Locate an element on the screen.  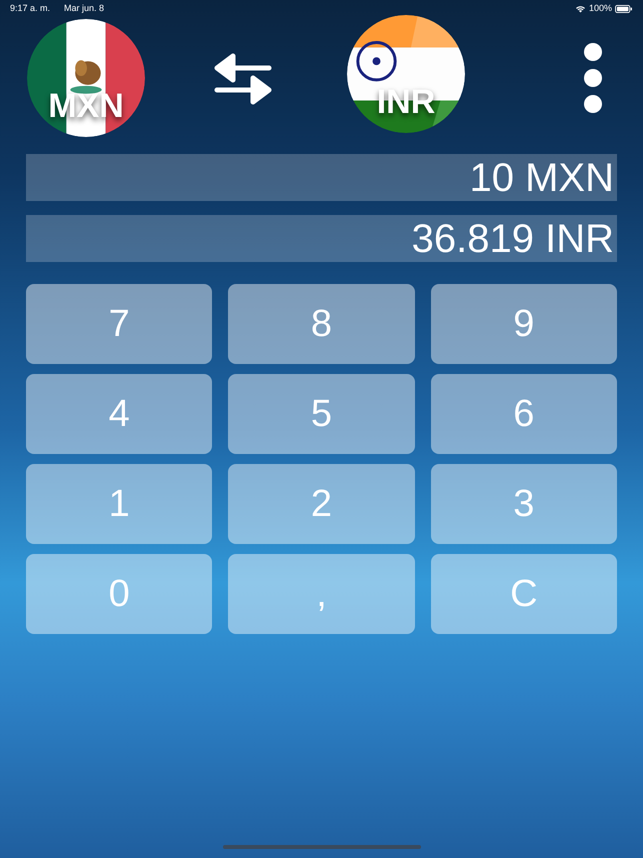
amount-display: 10 MXN is located at coordinates (321, 177).